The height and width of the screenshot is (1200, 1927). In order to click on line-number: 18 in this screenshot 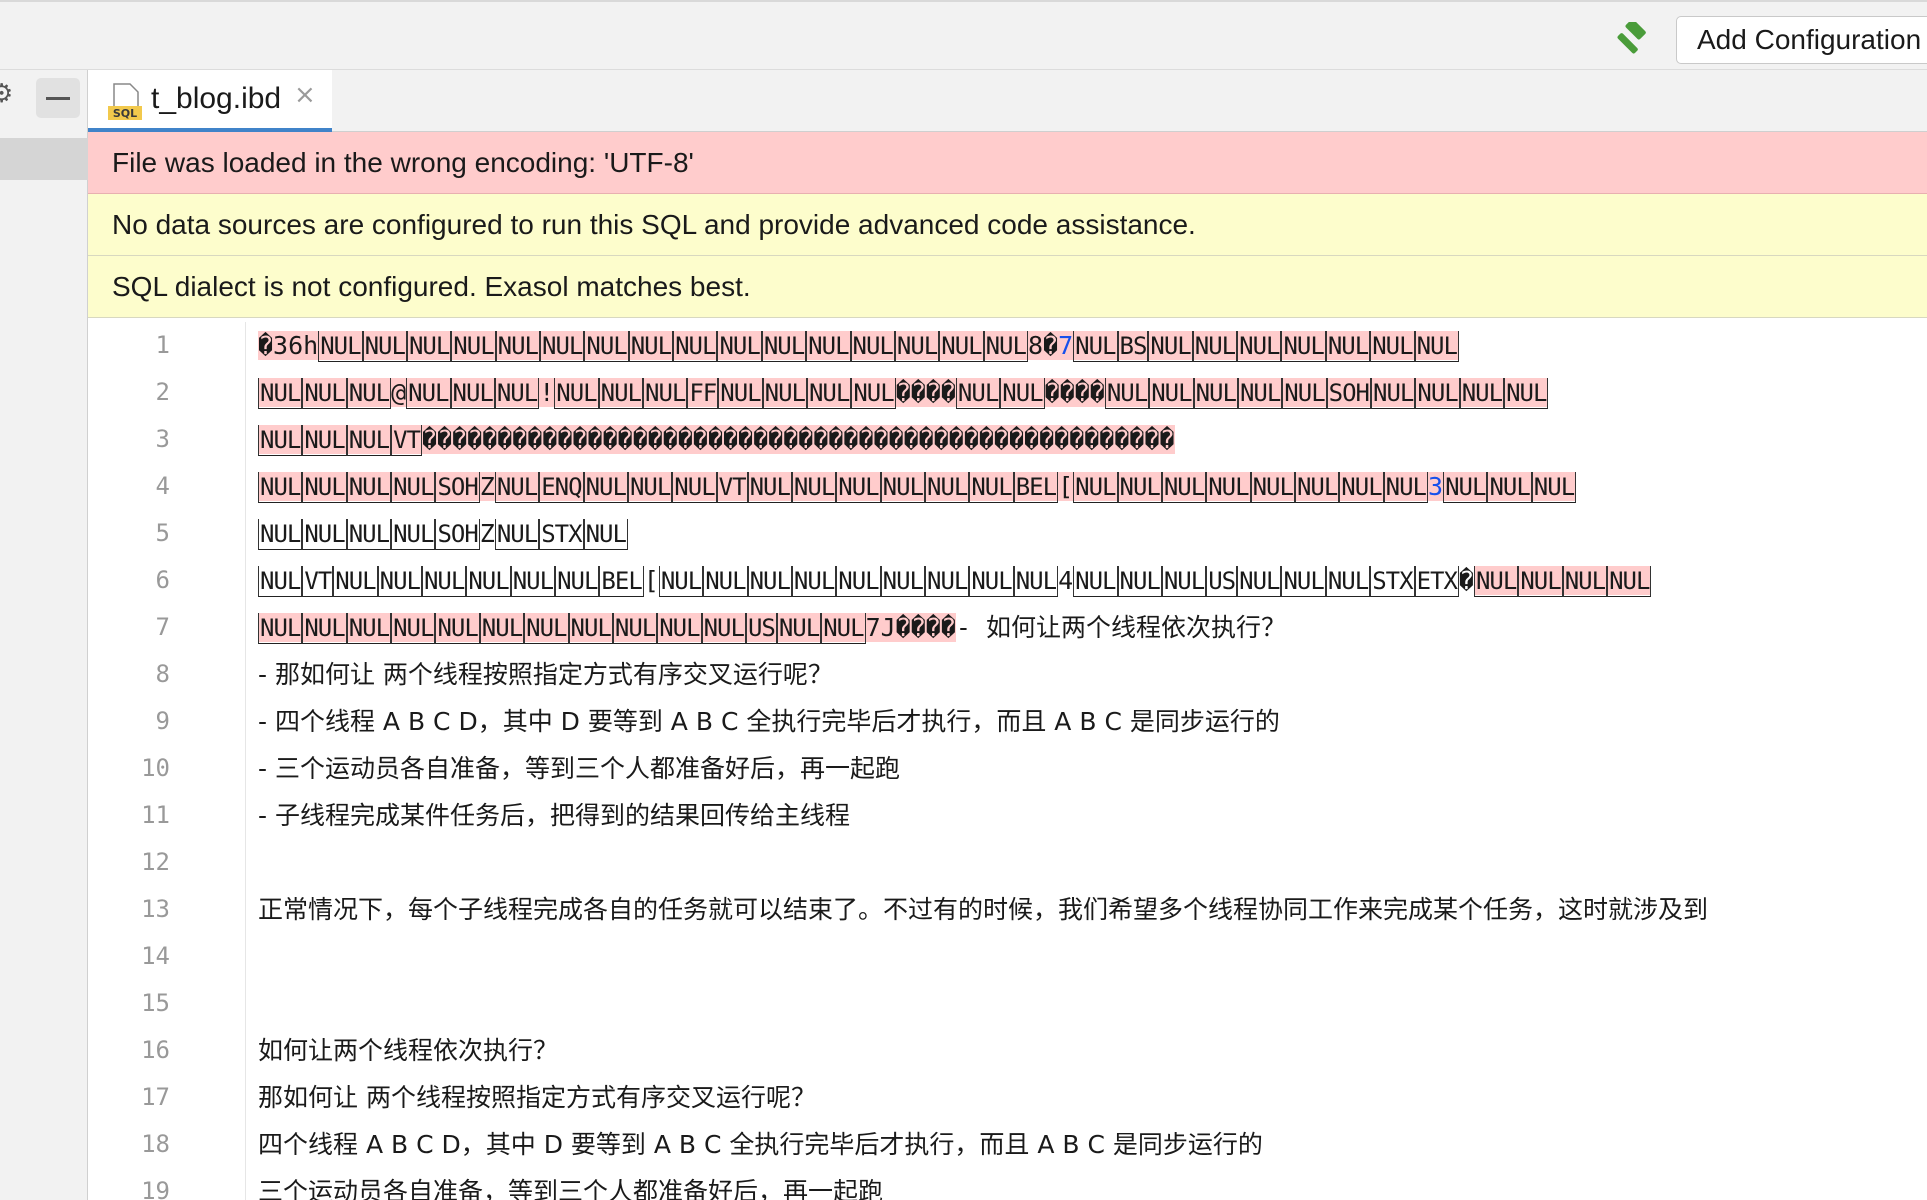, I will do `click(155, 1144)`.